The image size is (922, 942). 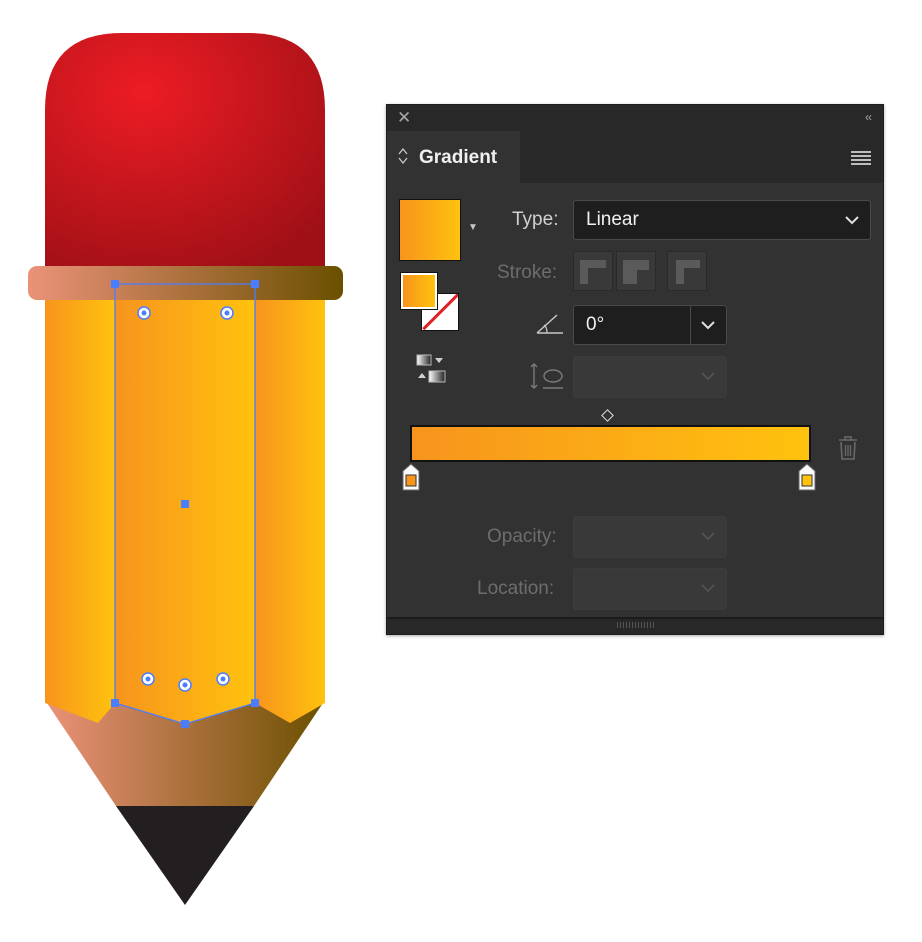 I want to click on angle-icon, so click(x=549, y=324).